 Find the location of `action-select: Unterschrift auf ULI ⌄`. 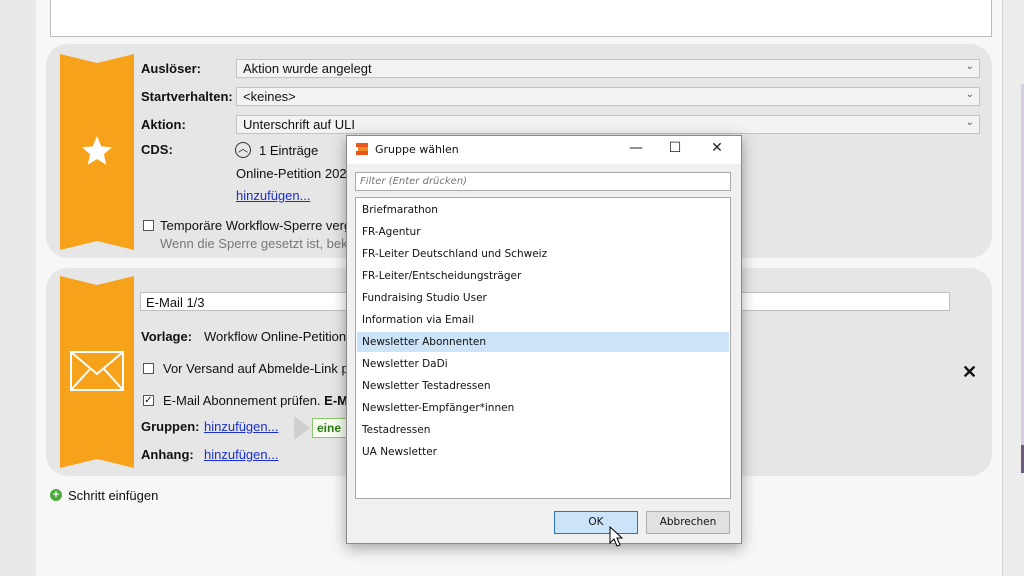

action-select: Unterschrift auf ULI ⌄ is located at coordinates (608, 124).